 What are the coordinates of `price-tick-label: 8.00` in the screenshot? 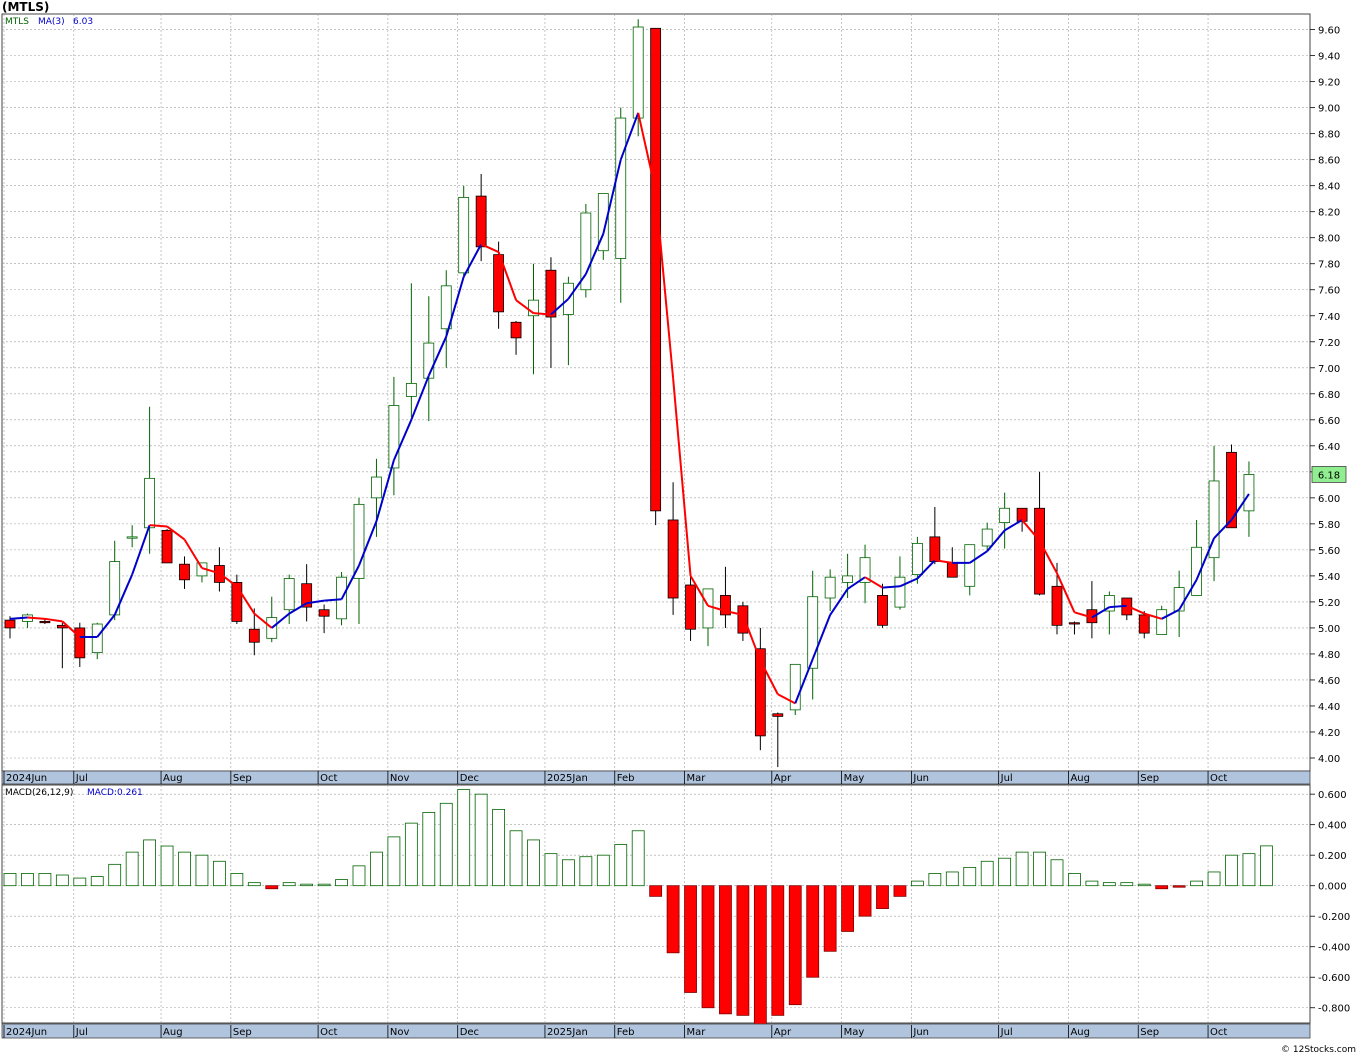 It's located at (1329, 239).